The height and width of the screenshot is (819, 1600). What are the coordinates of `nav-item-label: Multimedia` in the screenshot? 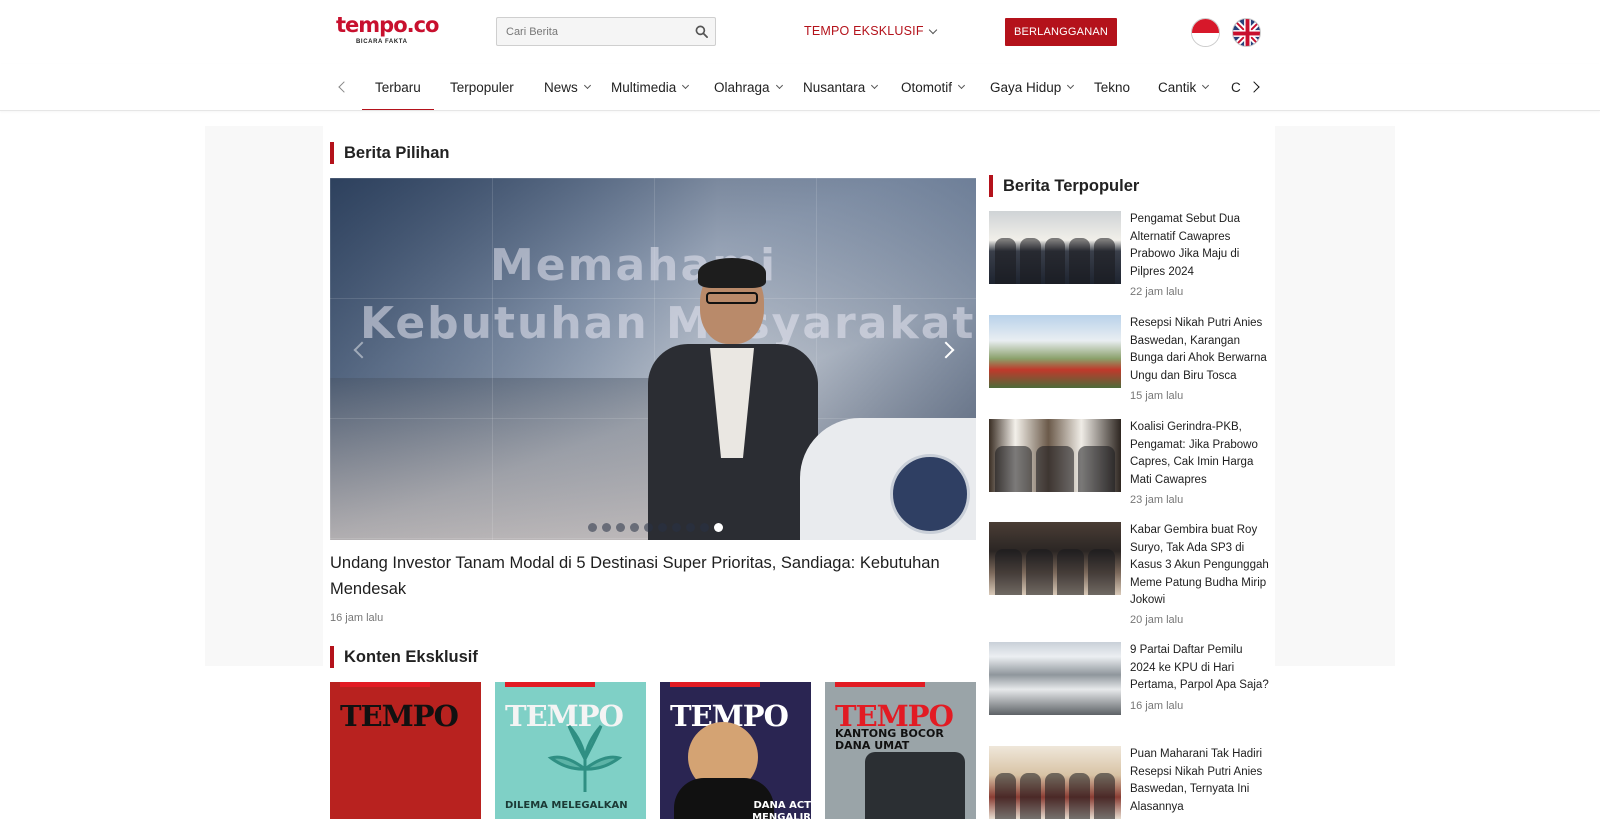 It's located at (644, 87).